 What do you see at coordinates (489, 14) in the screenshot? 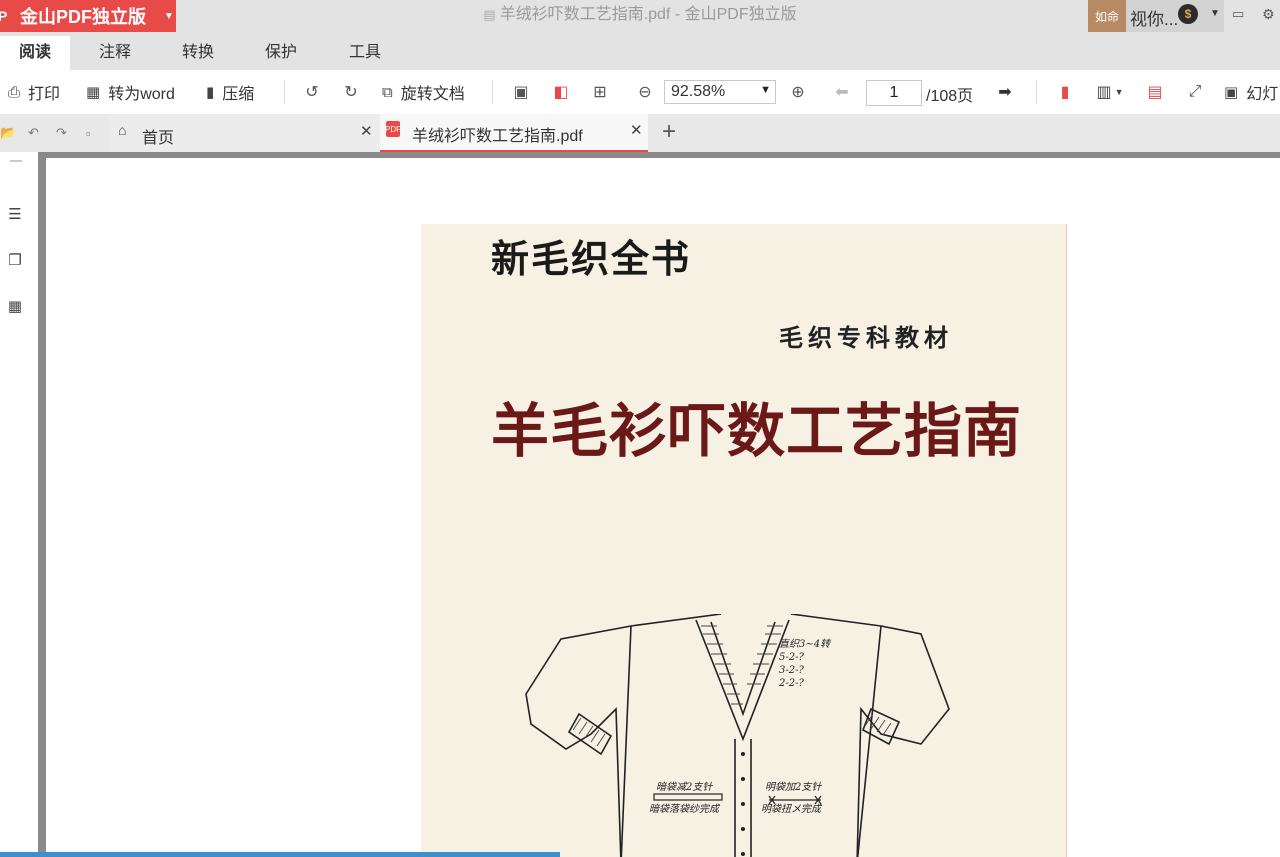
I see `file-icon: ▤` at bounding box center [489, 14].